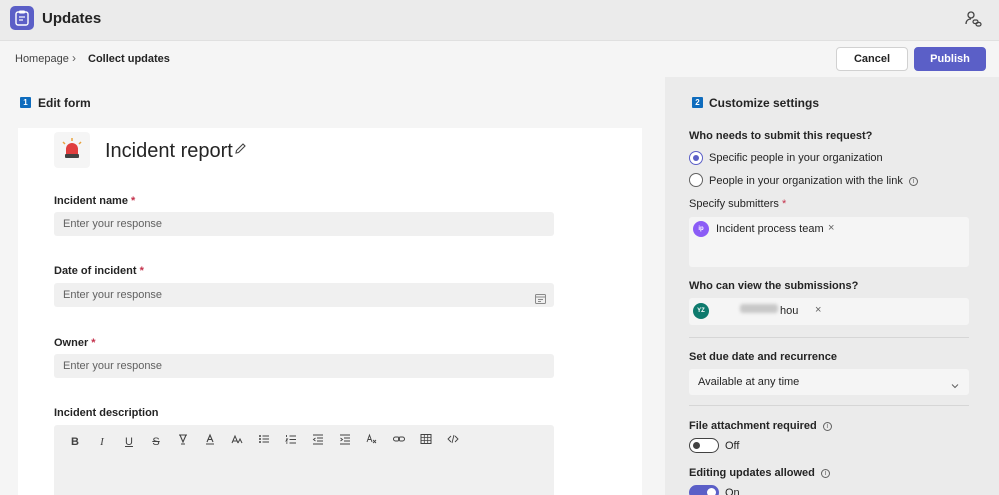 Image resolution: width=999 pixels, height=495 pixels. What do you see at coordinates (399, 442) in the screenshot?
I see `link-icon` at bounding box center [399, 442].